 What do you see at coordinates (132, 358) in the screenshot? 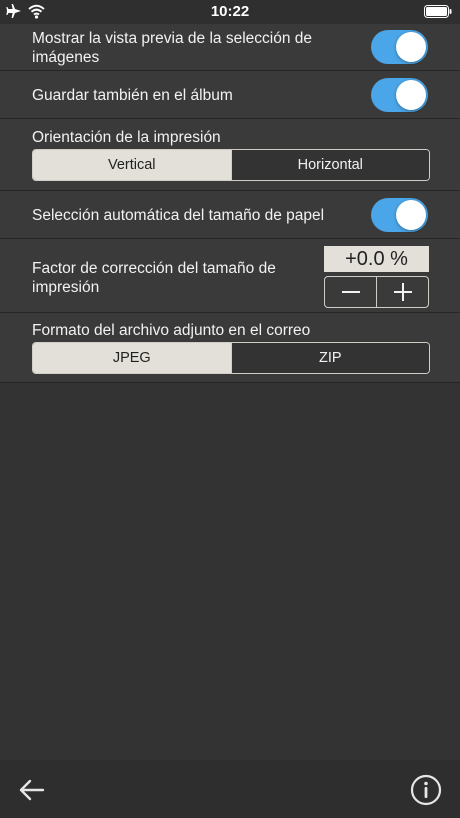
I see `attachment-option-jpeg: JPEG` at bounding box center [132, 358].